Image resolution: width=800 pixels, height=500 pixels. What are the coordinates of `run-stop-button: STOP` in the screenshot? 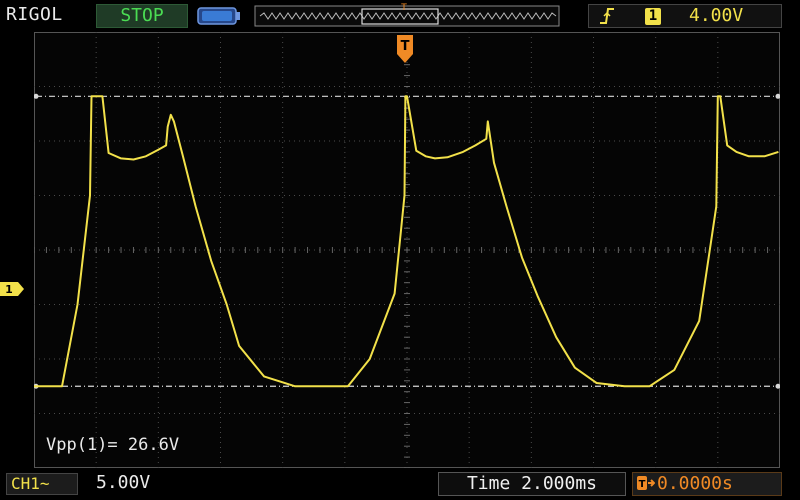 It's located at (142, 16).